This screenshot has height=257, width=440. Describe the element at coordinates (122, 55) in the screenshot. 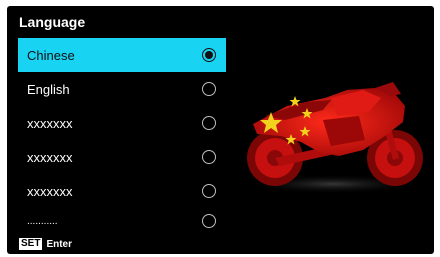

I see `language-option-chinese: Chinese` at that location.